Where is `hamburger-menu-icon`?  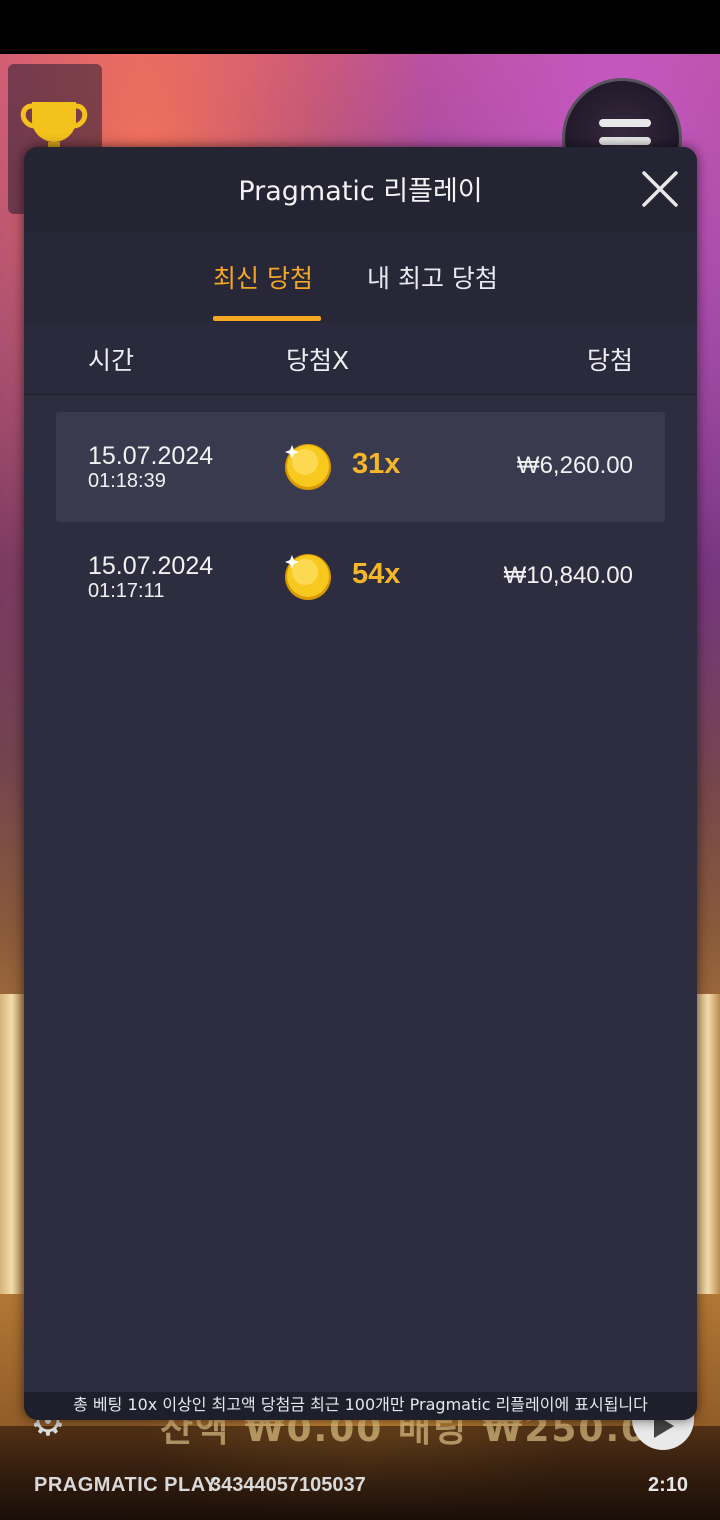 hamburger-menu-icon is located at coordinates (625, 123).